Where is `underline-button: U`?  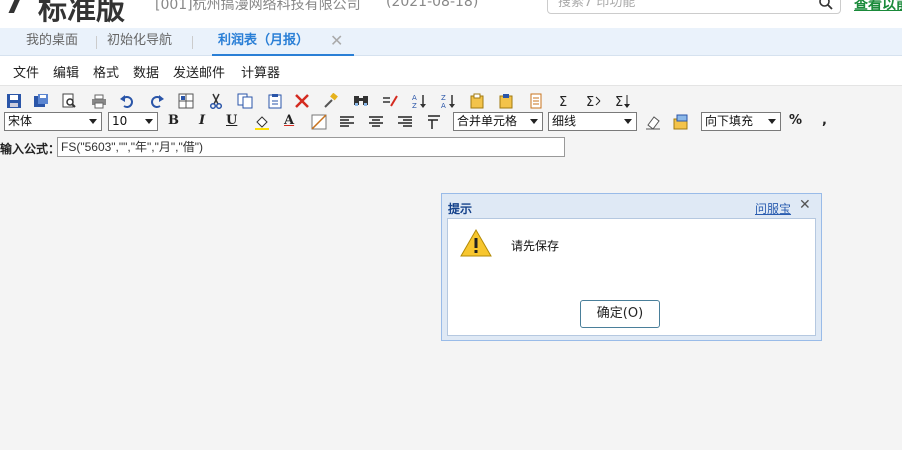 underline-button: U is located at coordinates (231, 120).